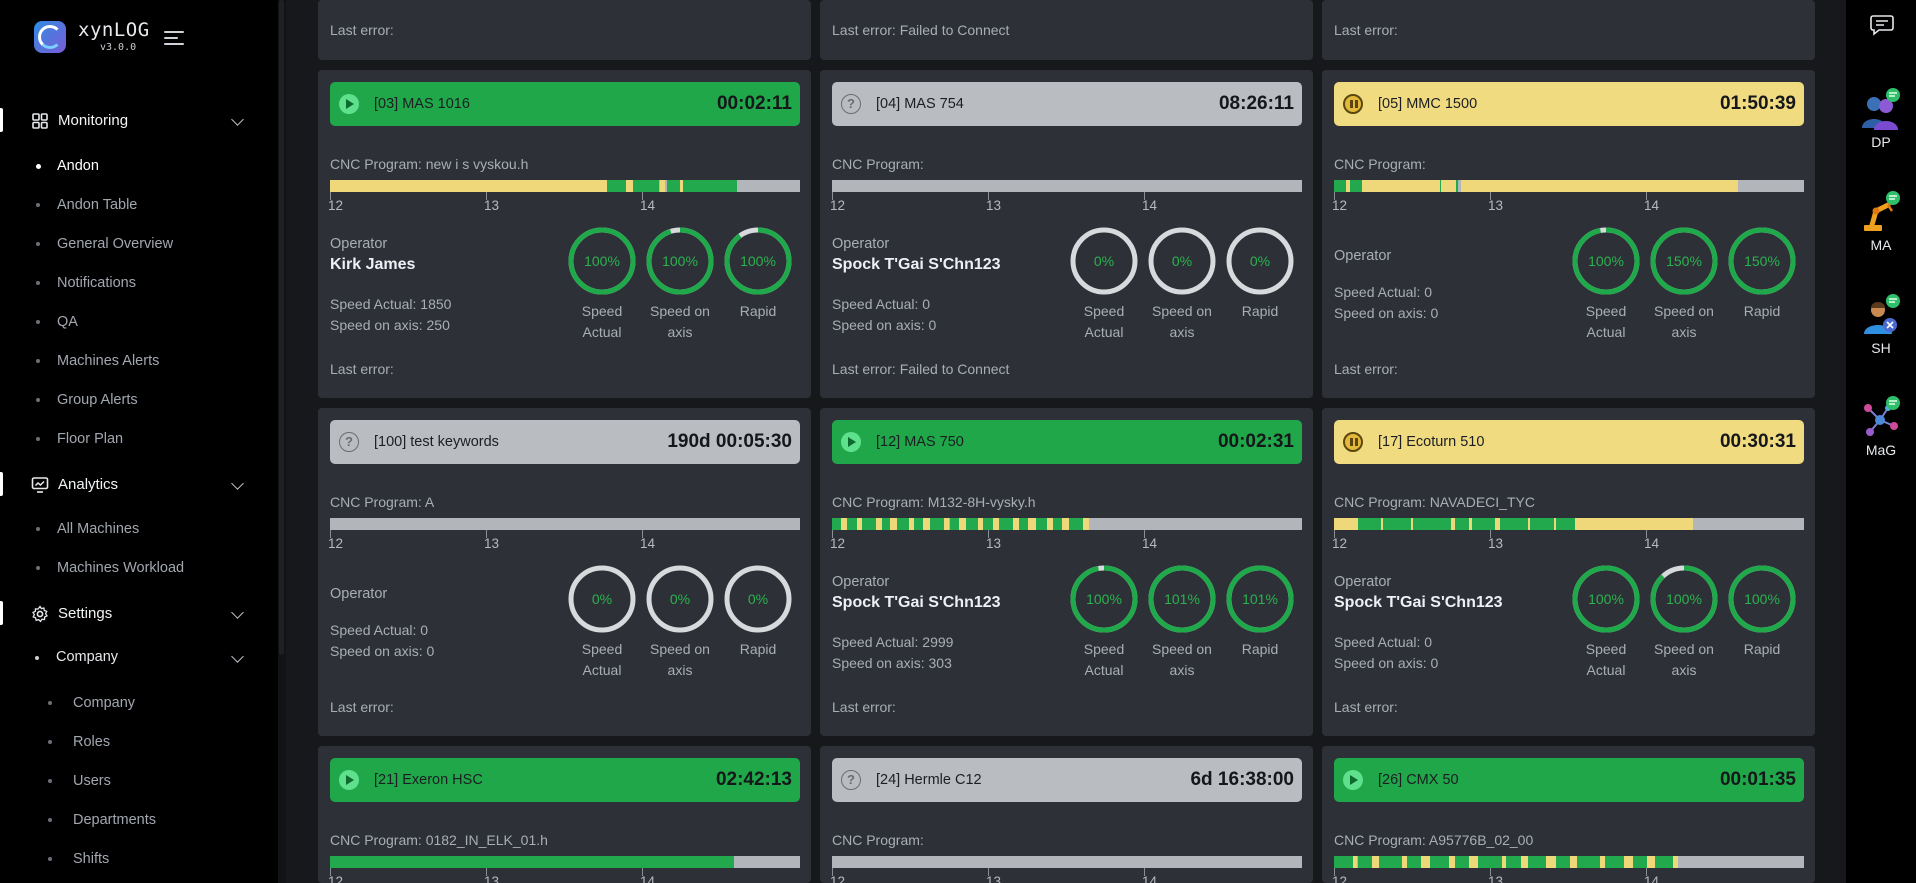 The image size is (1916, 883). Describe the element at coordinates (1882, 25) in the screenshot. I see `chat-icon` at that location.